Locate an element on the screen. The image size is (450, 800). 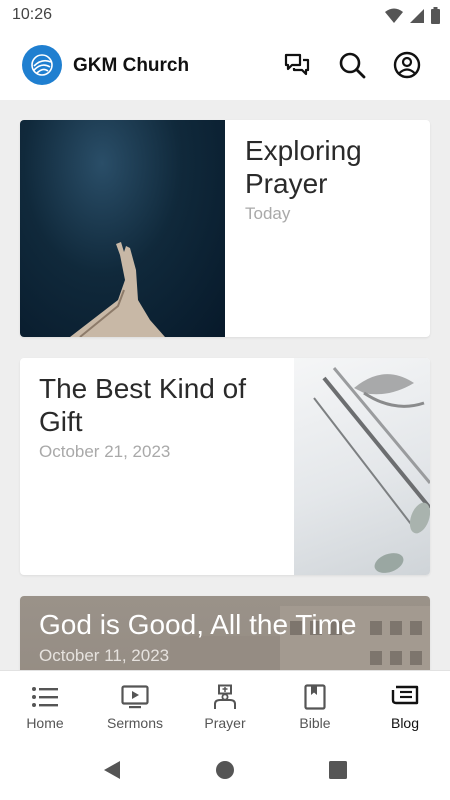
video-icon is located at coordinates (135, 697).